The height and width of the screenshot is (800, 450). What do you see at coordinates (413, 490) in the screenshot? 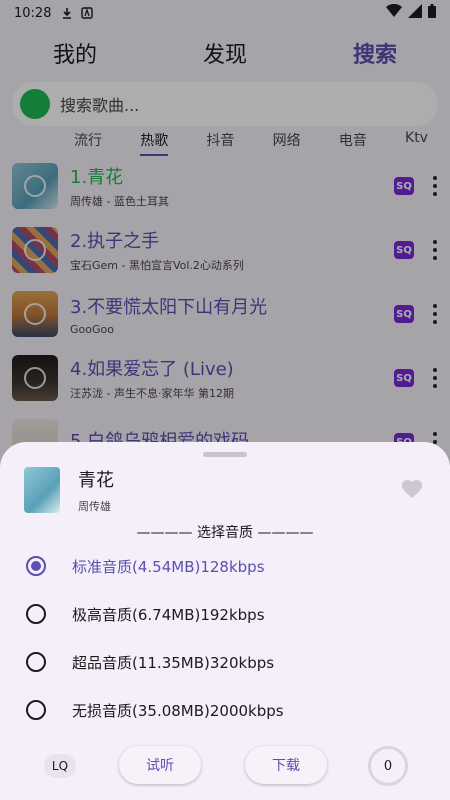
I see `heart-icon` at bounding box center [413, 490].